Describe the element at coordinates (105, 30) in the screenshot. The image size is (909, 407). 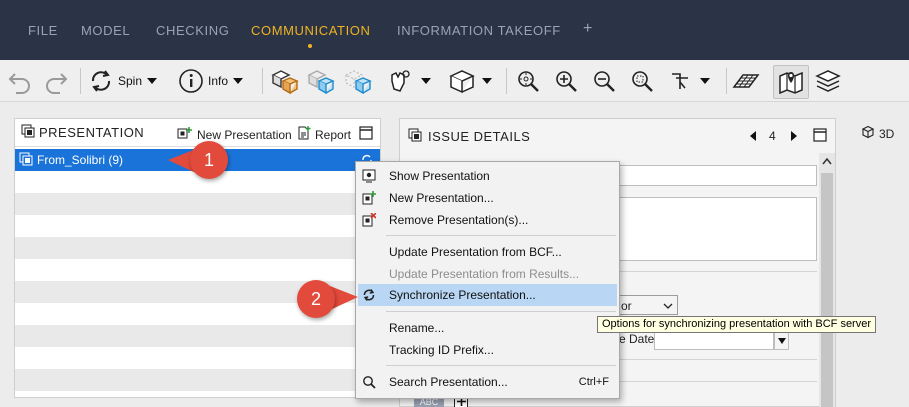
I see `menu-model: MODEL` at that location.